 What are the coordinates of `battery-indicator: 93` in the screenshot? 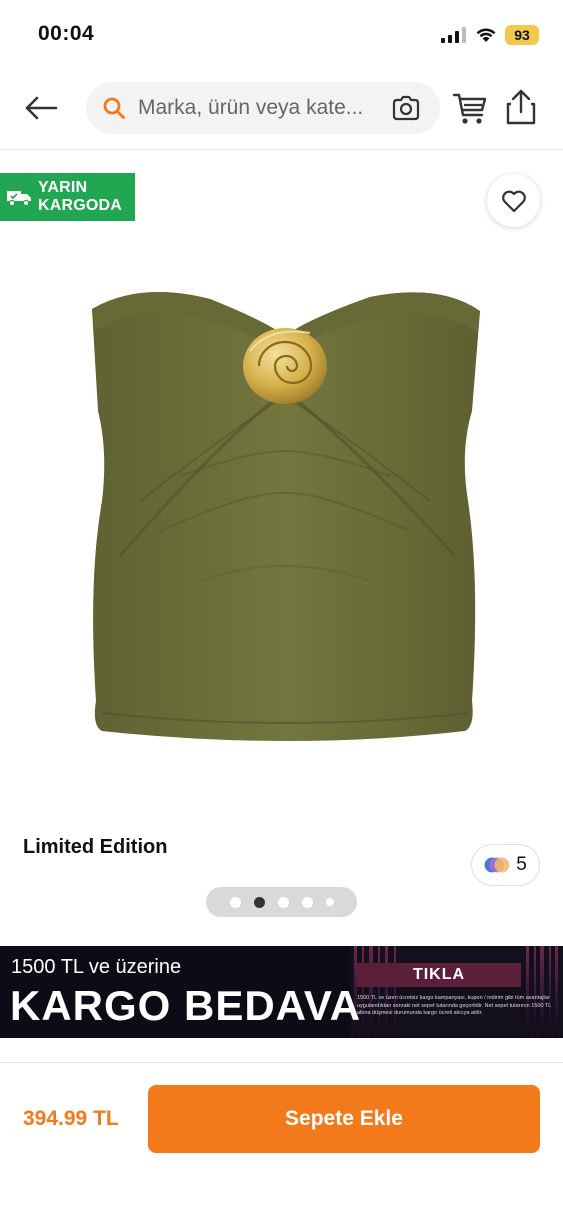 It's located at (522, 35).